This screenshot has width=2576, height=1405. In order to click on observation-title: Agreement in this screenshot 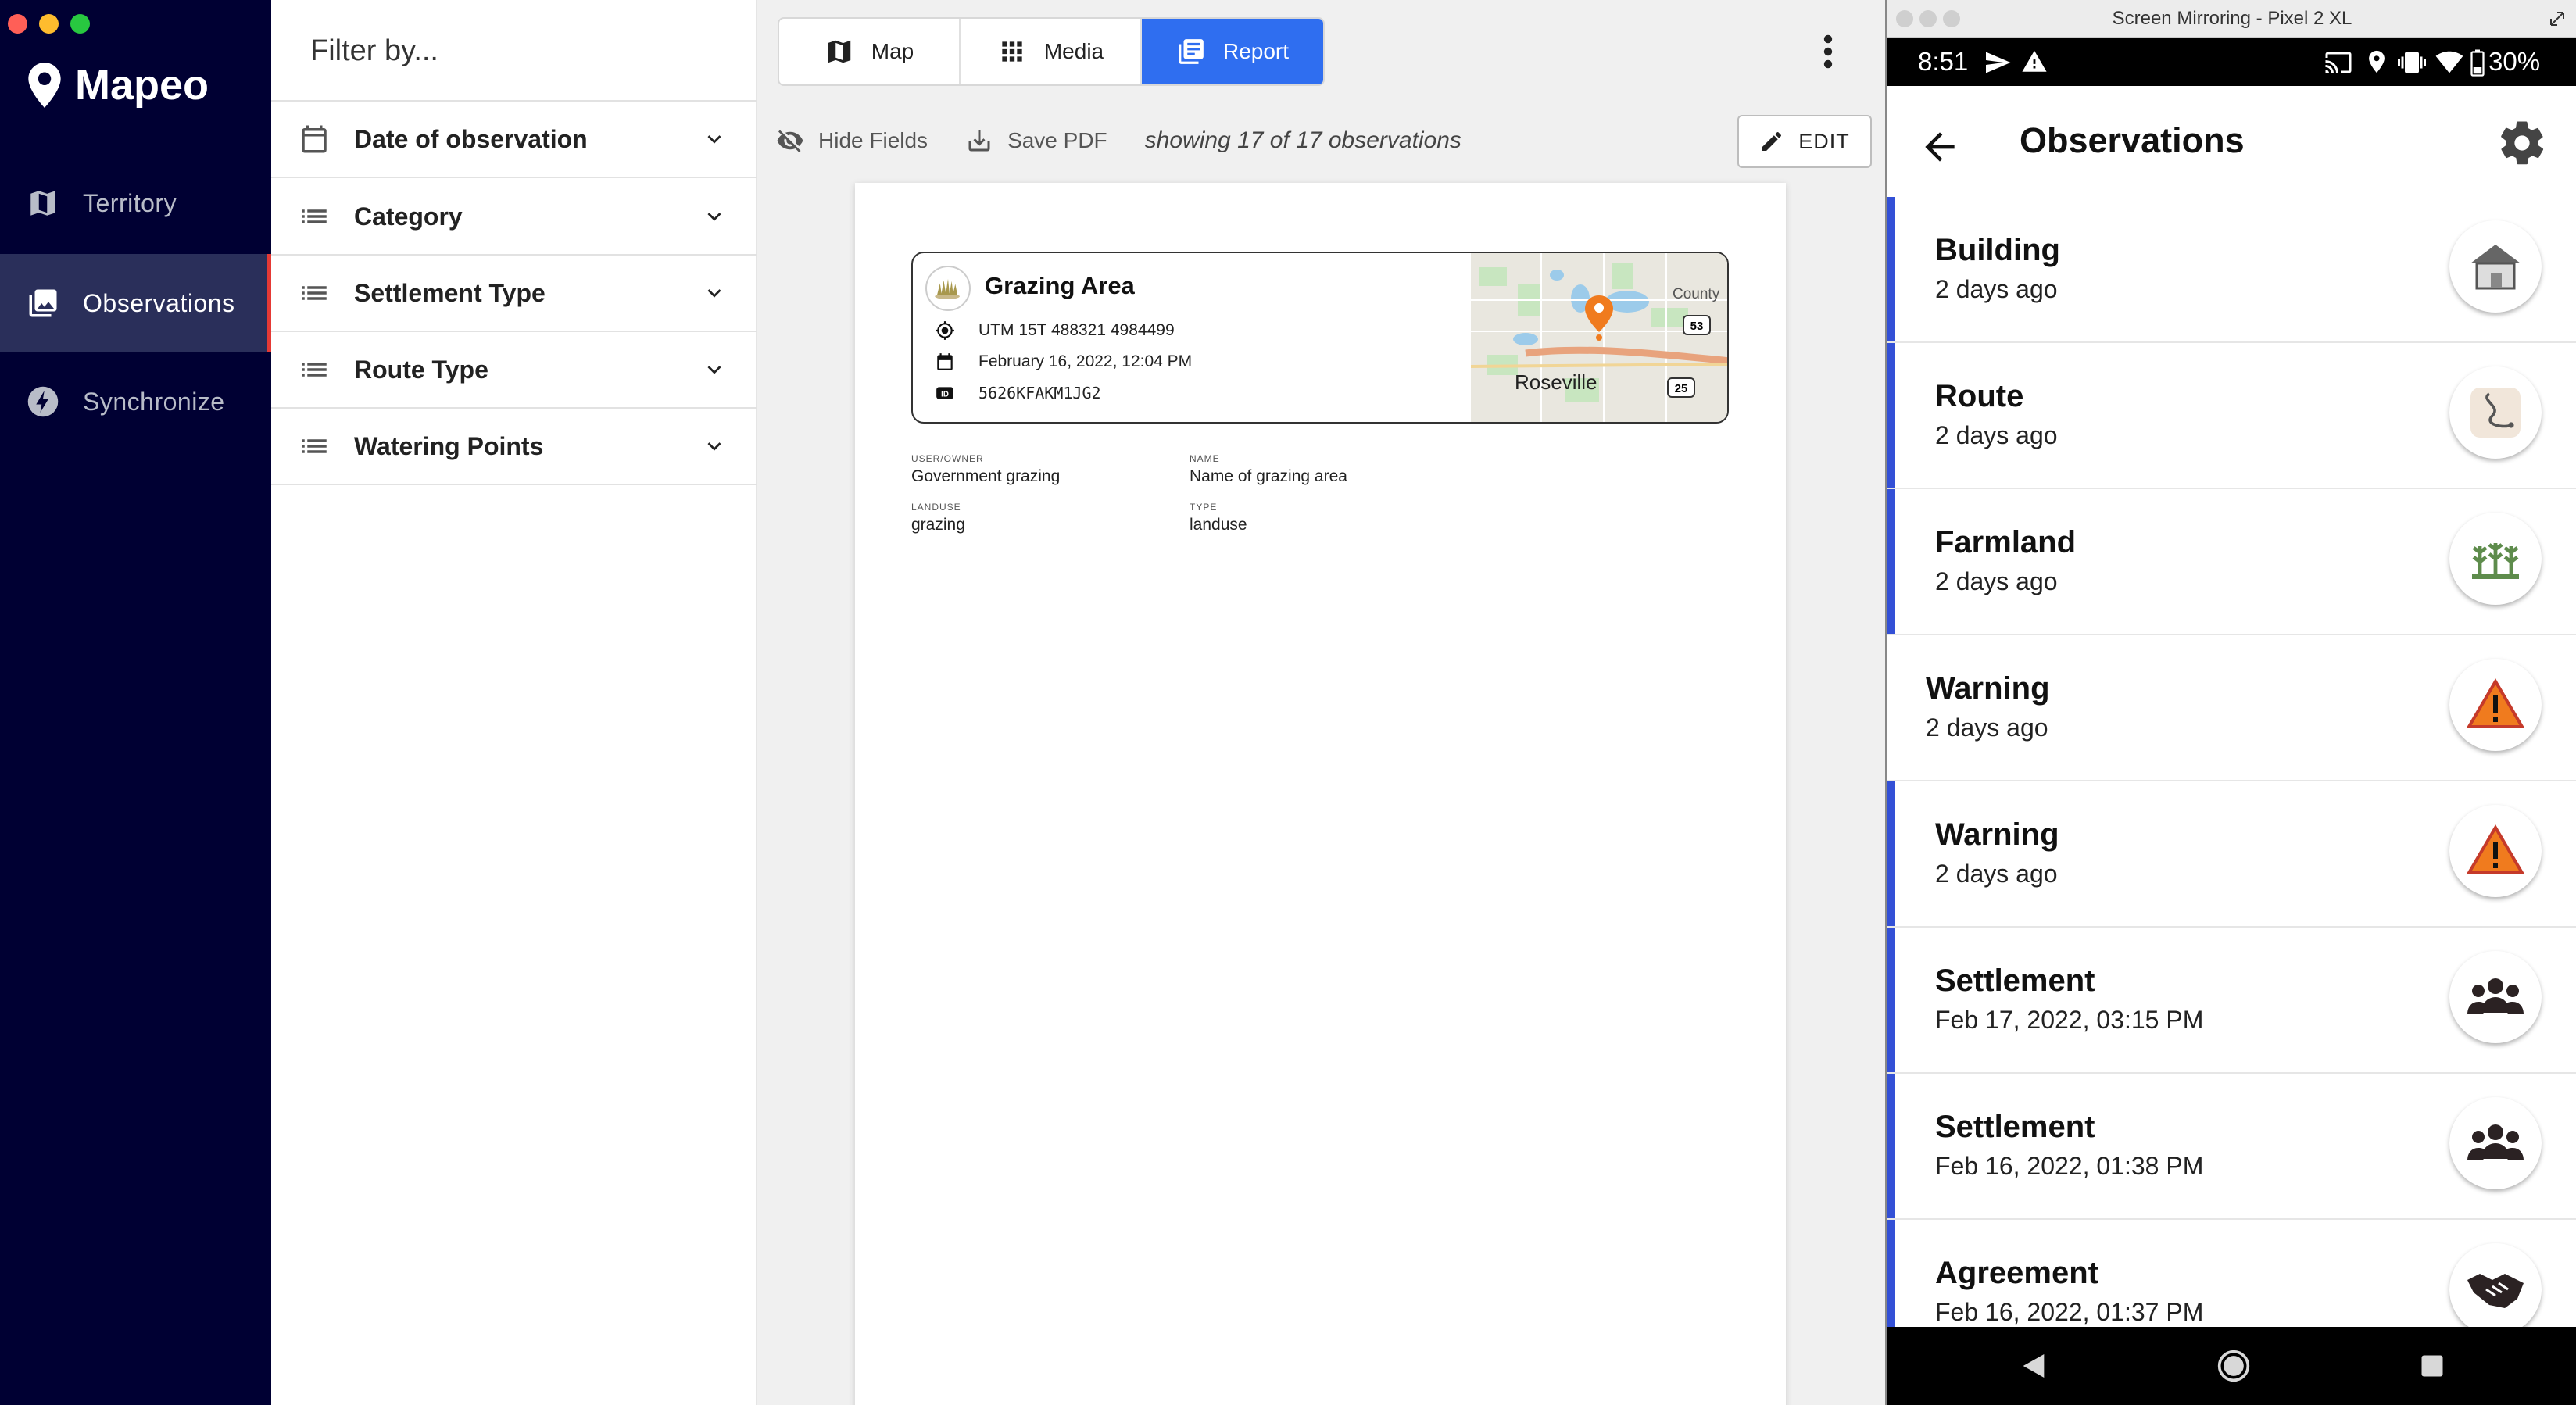, I will do `click(2016, 1273)`.